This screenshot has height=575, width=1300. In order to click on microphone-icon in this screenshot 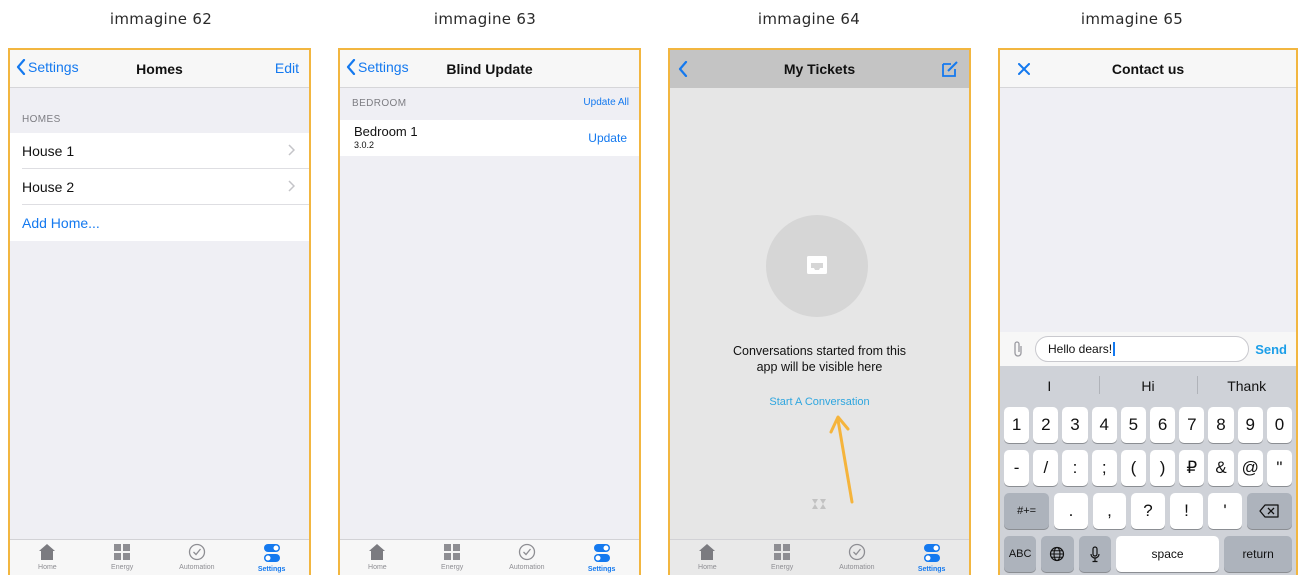, I will do `click(1095, 553)`.